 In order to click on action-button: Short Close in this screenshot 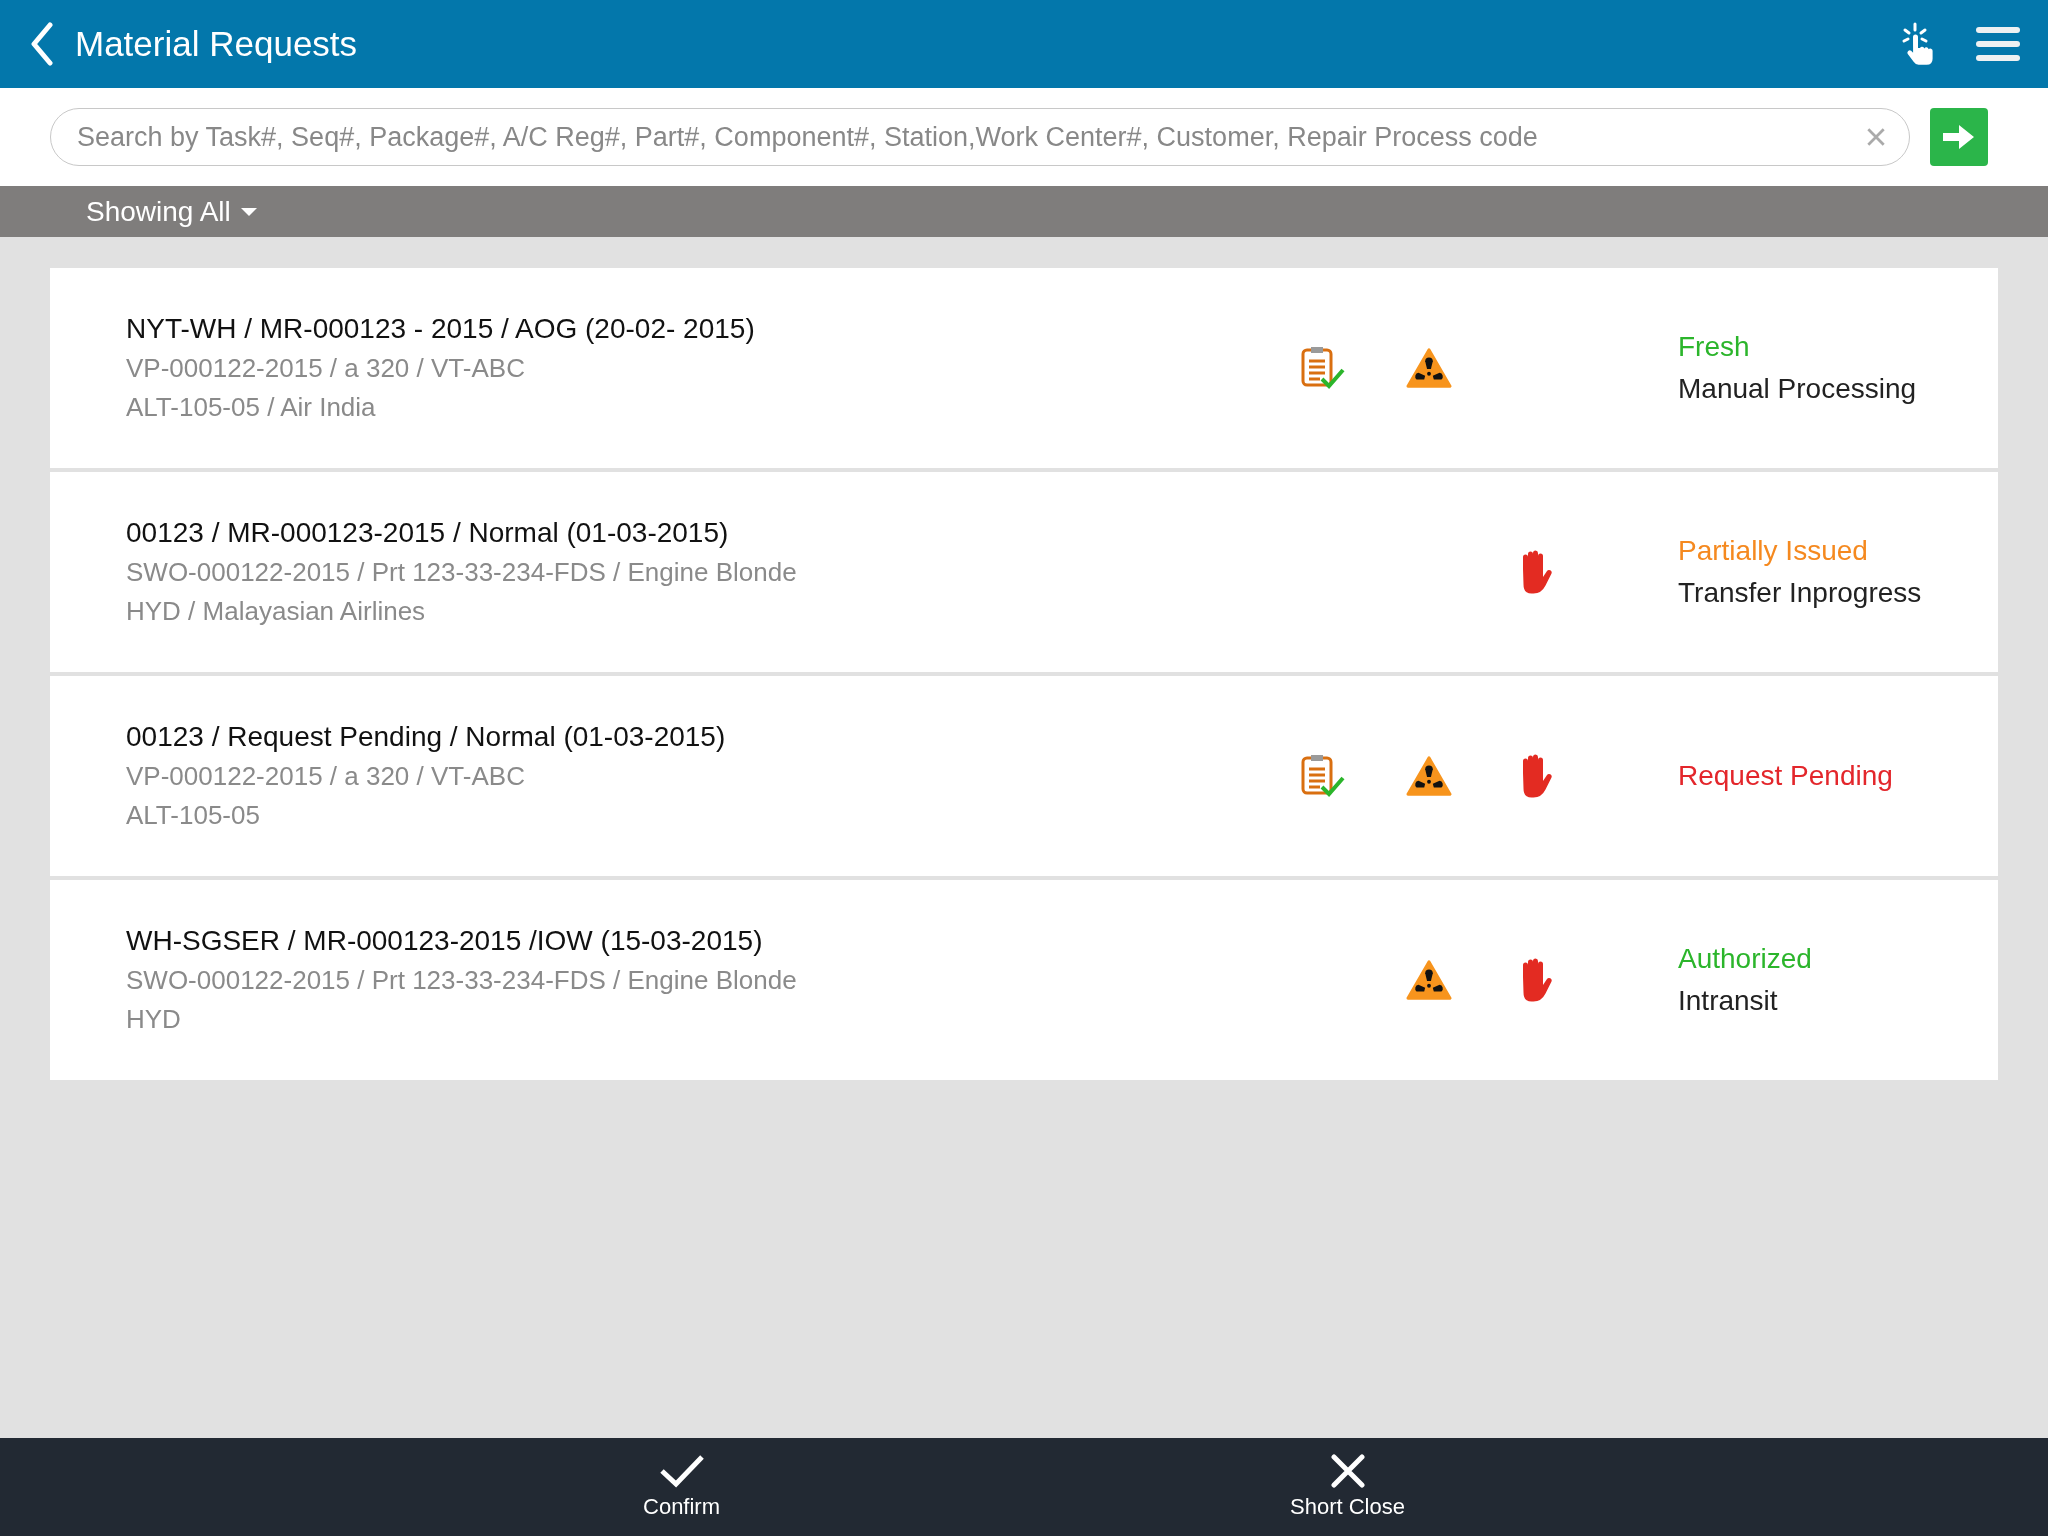, I will do `click(1347, 1487)`.